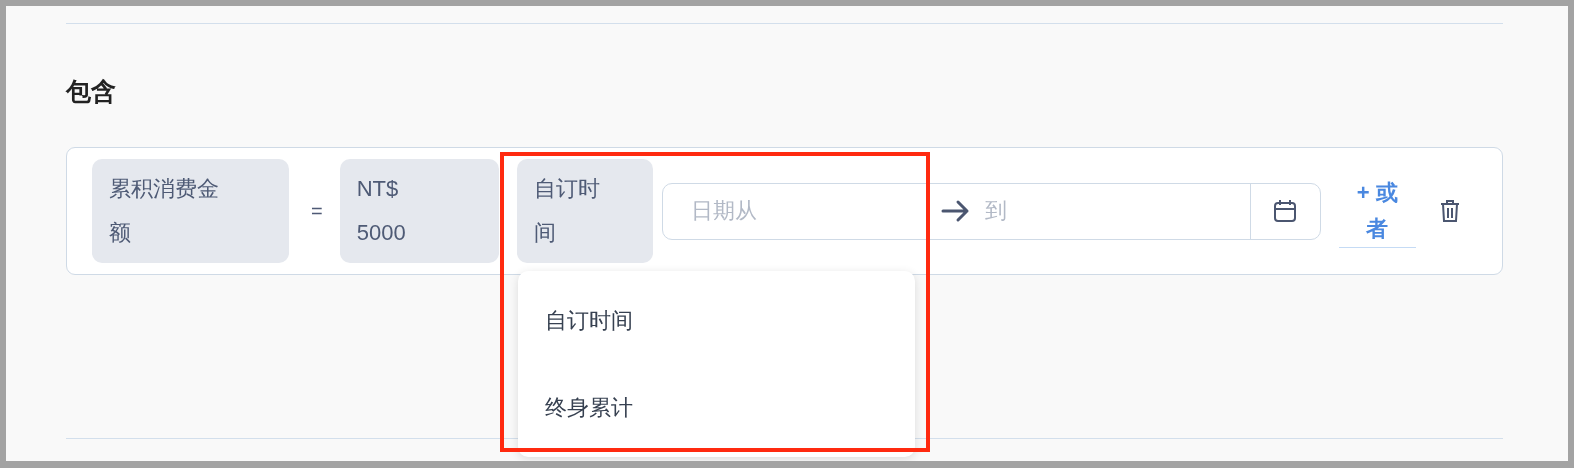 This screenshot has width=1574, height=468. What do you see at coordinates (190, 211) in the screenshot?
I see `metric-select: 累积消费金额` at bounding box center [190, 211].